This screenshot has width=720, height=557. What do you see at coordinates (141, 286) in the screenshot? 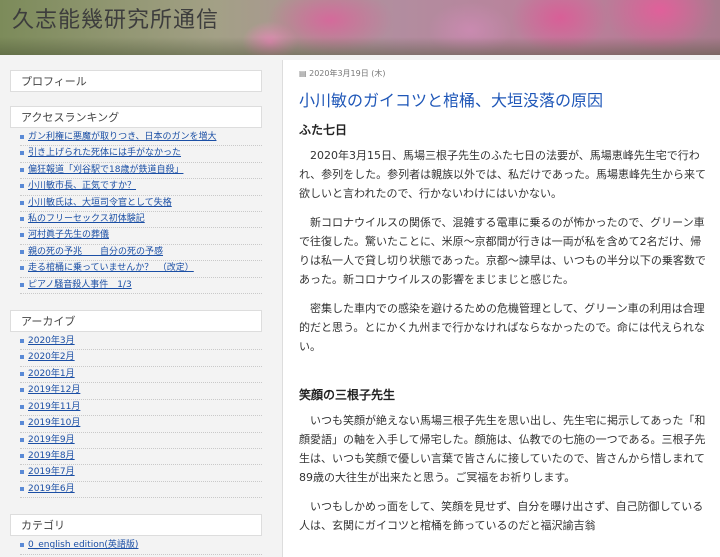
I see `ranking-item: ピアノ騒音殺人事件 1/3` at bounding box center [141, 286].